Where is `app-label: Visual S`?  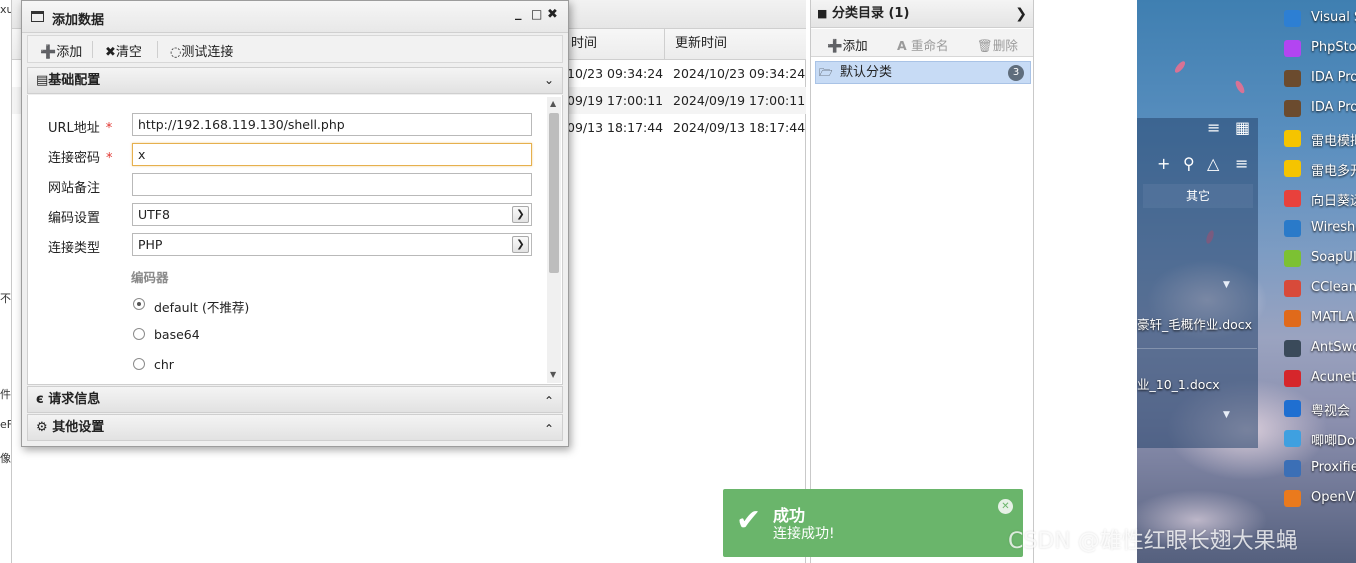
app-label: Visual S is located at coordinates (1333, 17).